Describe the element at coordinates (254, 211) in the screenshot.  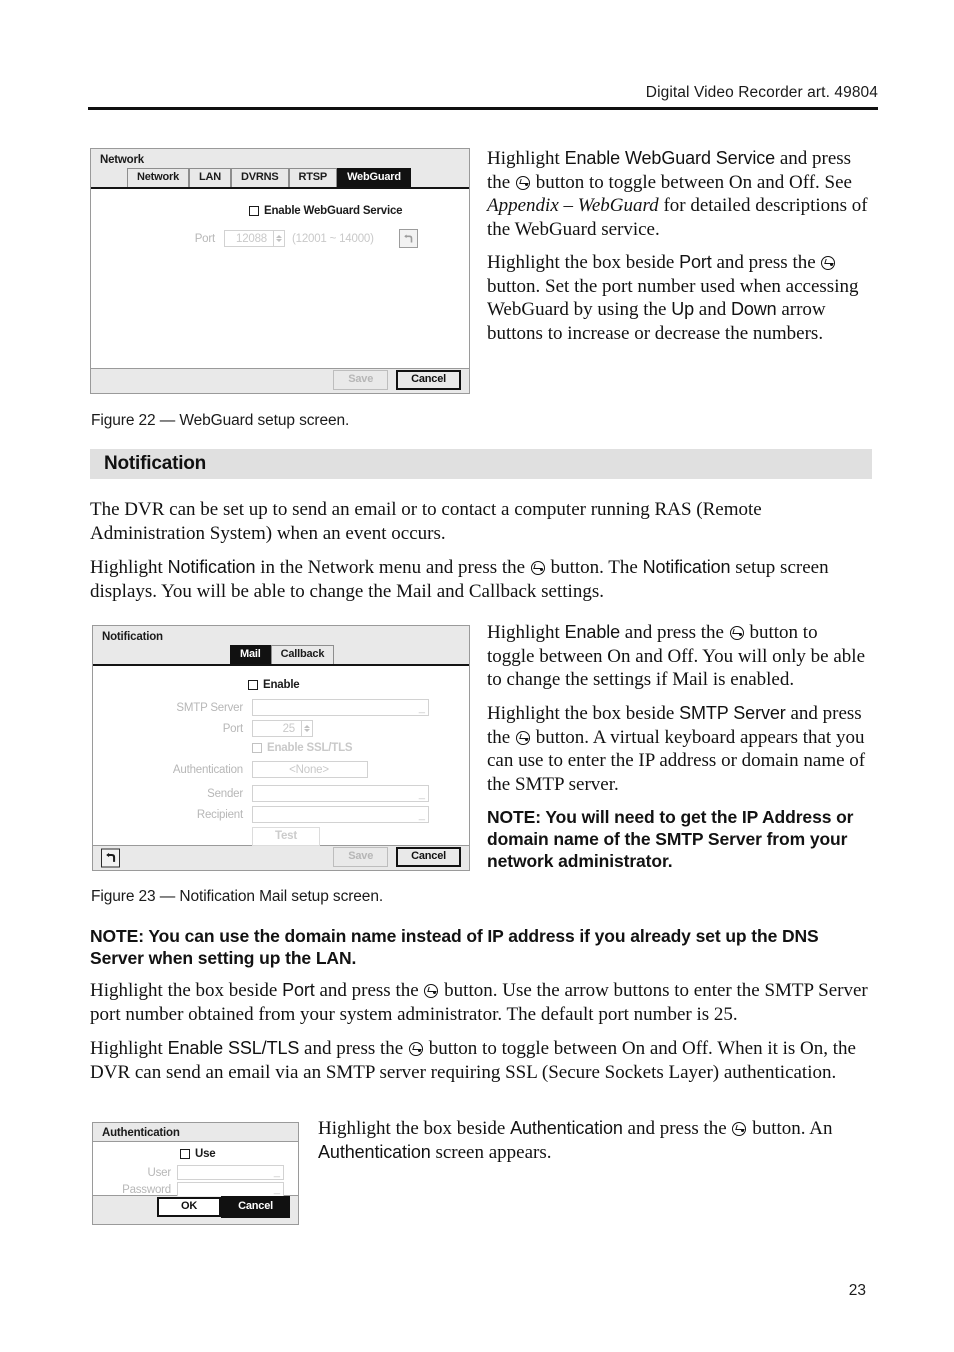
I see `enable-webguard-checkbox` at that location.